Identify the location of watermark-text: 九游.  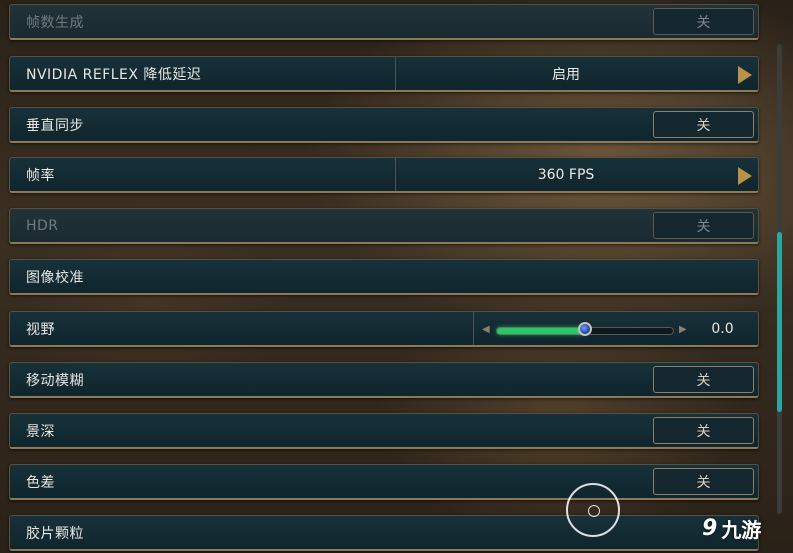
(741, 530).